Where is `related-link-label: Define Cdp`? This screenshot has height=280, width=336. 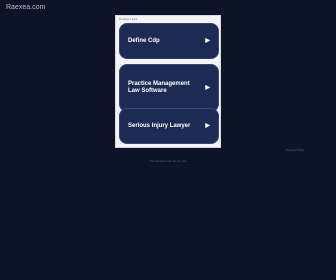 related-link-label: Define Cdp is located at coordinates (144, 40).